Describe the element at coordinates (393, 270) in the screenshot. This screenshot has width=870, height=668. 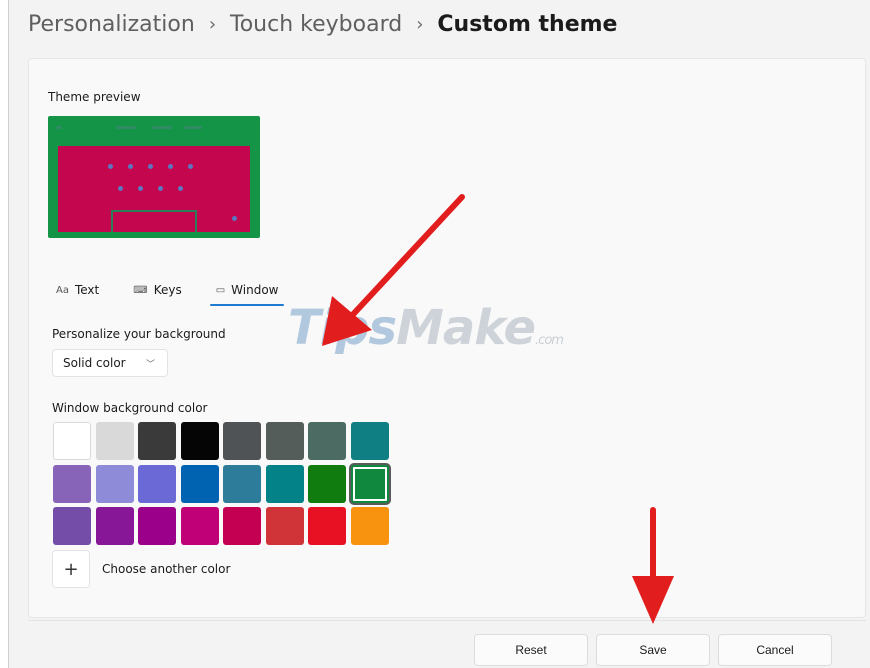
I see `arrow-to-window-tab` at that location.